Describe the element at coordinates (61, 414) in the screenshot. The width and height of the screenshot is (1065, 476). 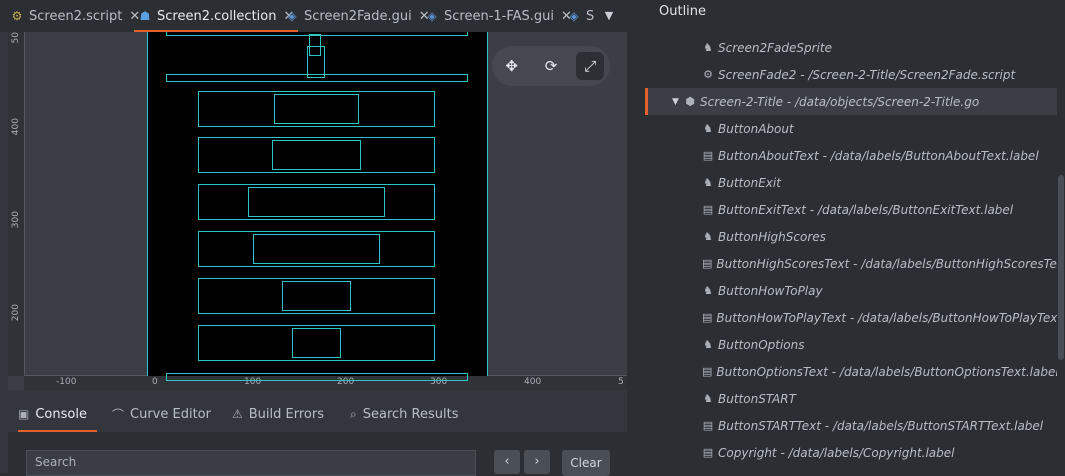
I see `tab-label: Console` at that location.